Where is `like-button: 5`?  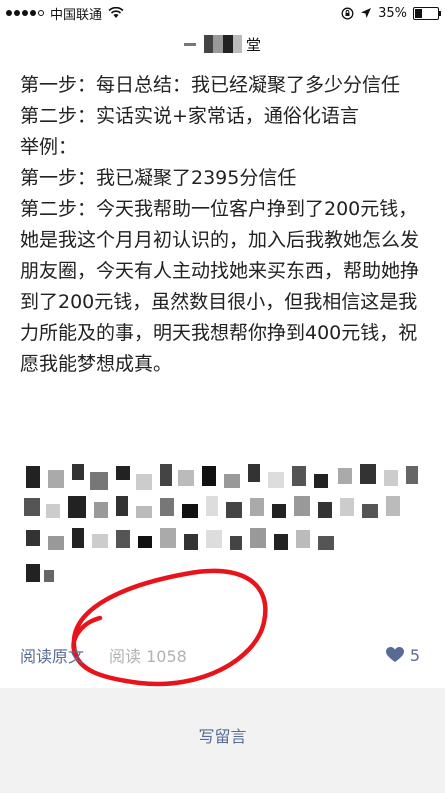 like-button: 5 is located at coordinates (402, 655).